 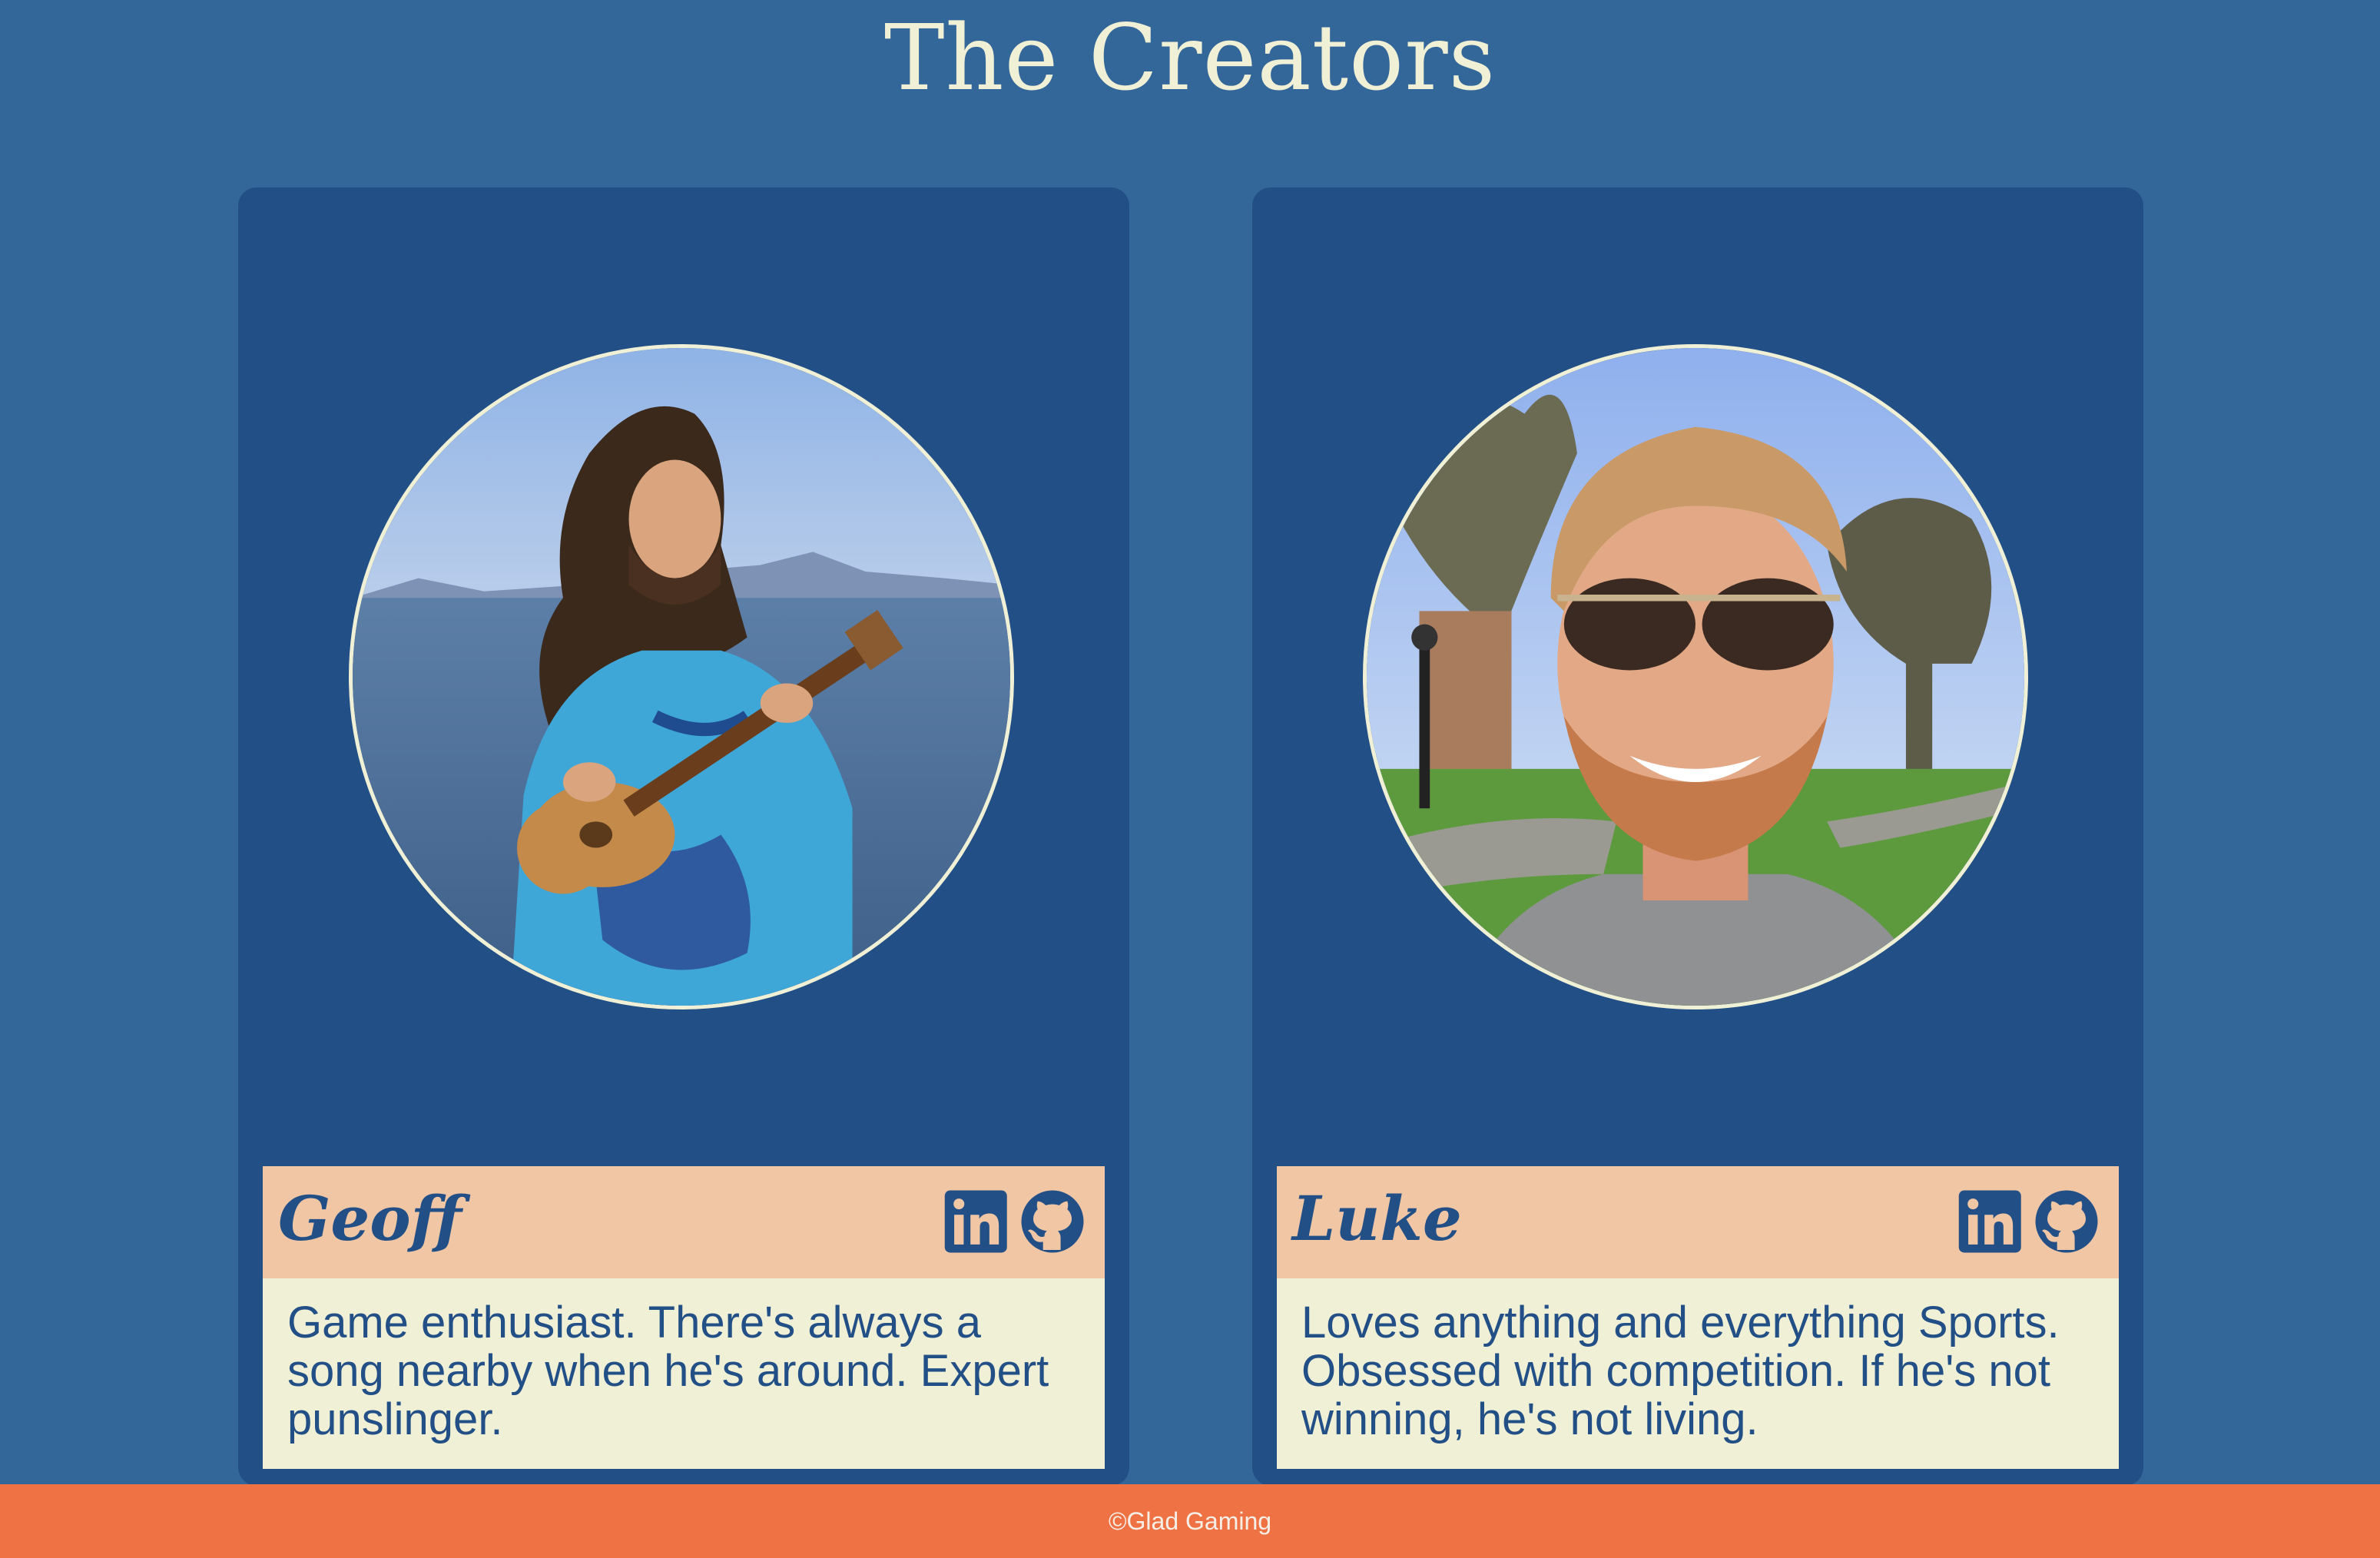 I want to click on creator-name: Geoff, so click(x=370, y=1218).